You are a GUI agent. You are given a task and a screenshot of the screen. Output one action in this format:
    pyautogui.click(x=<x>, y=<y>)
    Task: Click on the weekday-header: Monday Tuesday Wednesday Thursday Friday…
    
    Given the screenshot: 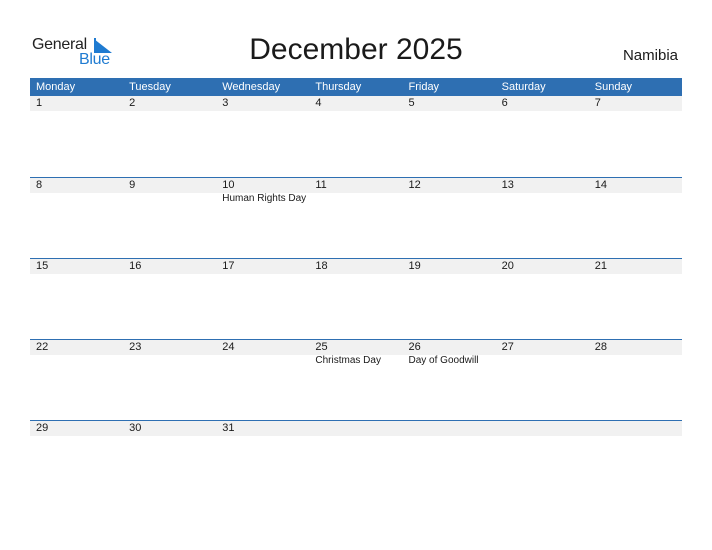 What is the action you would take?
    pyautogui.click(x=356, y=87)
    